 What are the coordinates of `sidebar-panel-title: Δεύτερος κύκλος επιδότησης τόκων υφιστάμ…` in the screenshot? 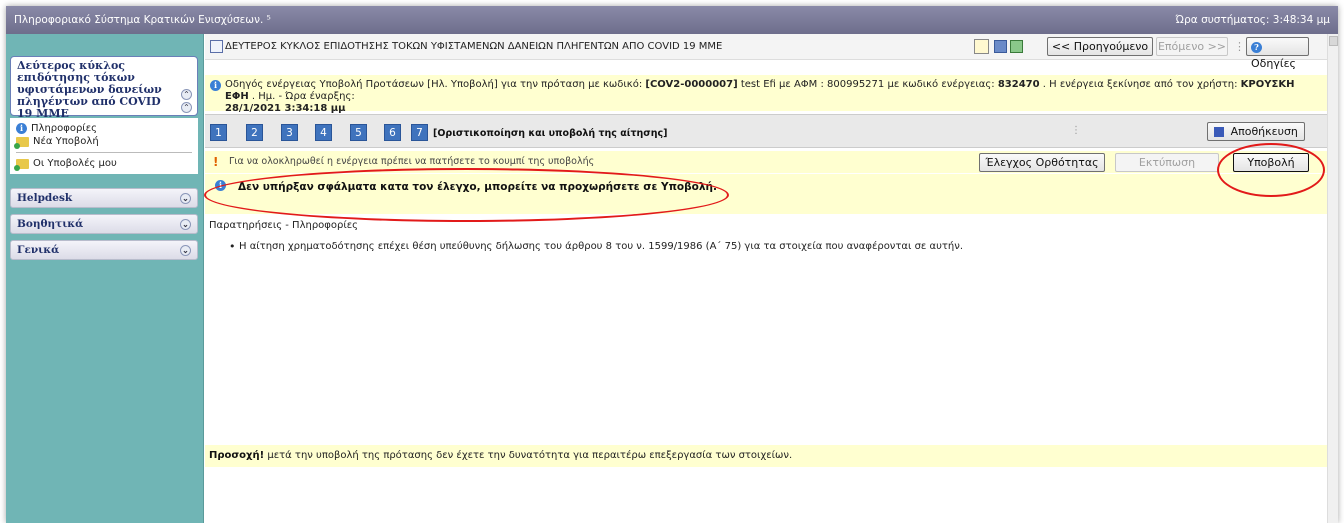 It's located at (89, 89).